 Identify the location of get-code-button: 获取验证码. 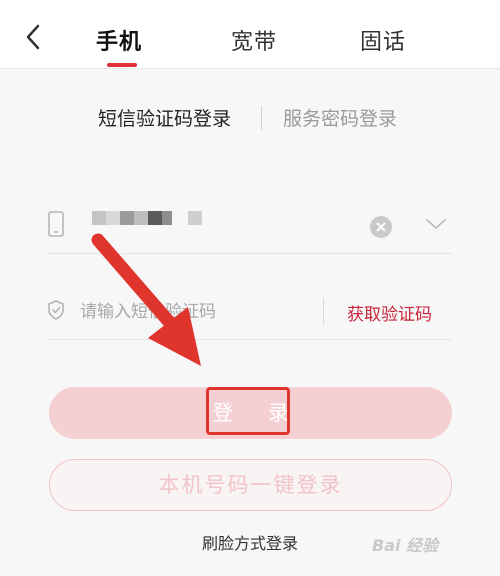
(389, 312).